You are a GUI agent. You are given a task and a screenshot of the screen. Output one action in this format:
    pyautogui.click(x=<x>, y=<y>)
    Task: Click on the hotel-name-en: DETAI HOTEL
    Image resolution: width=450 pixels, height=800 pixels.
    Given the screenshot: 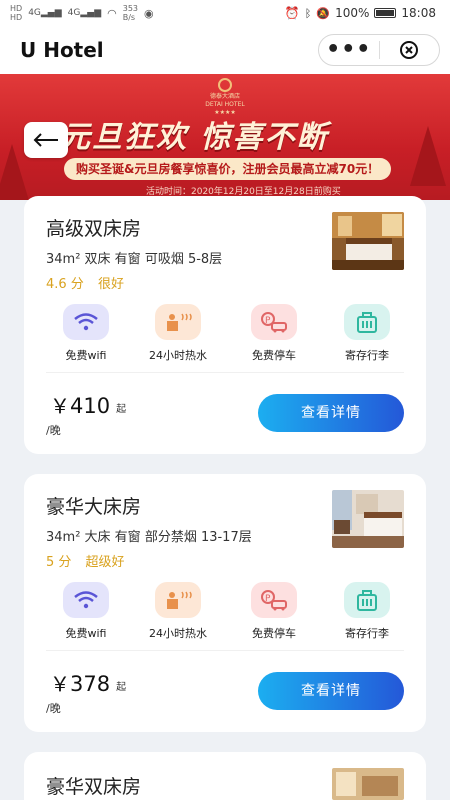 What is the action you would take?
    pyautogui.click(x=225, y=104)
    